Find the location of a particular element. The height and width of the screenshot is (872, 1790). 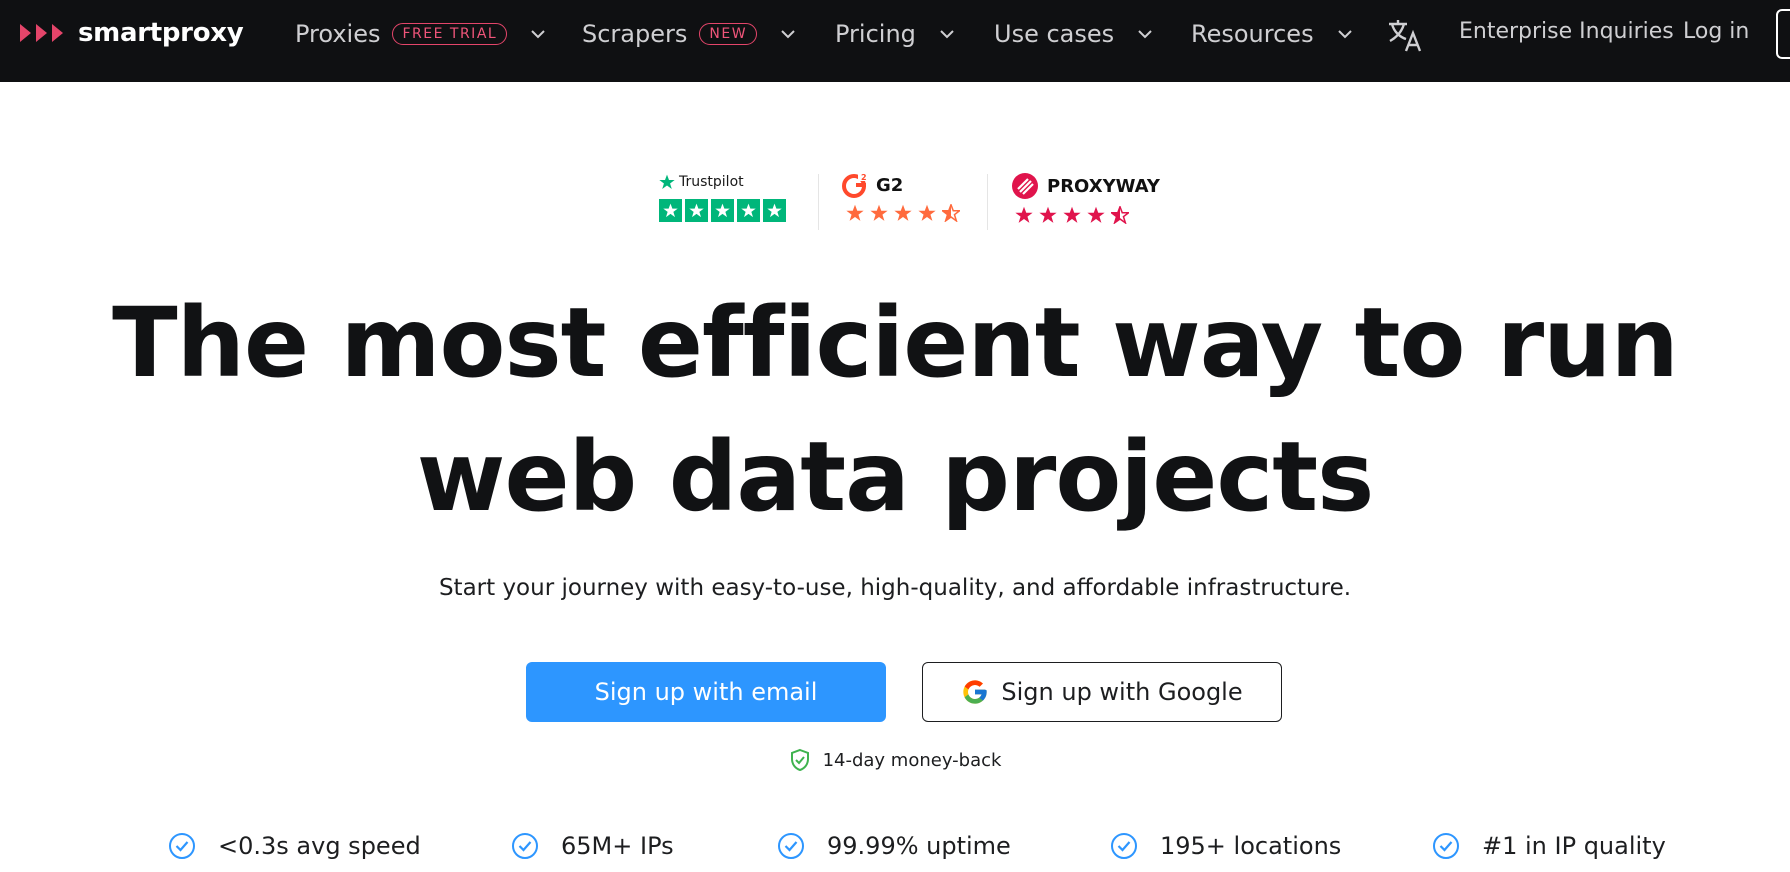

brand-name: smartproxy is located at coordinates (161, 33).